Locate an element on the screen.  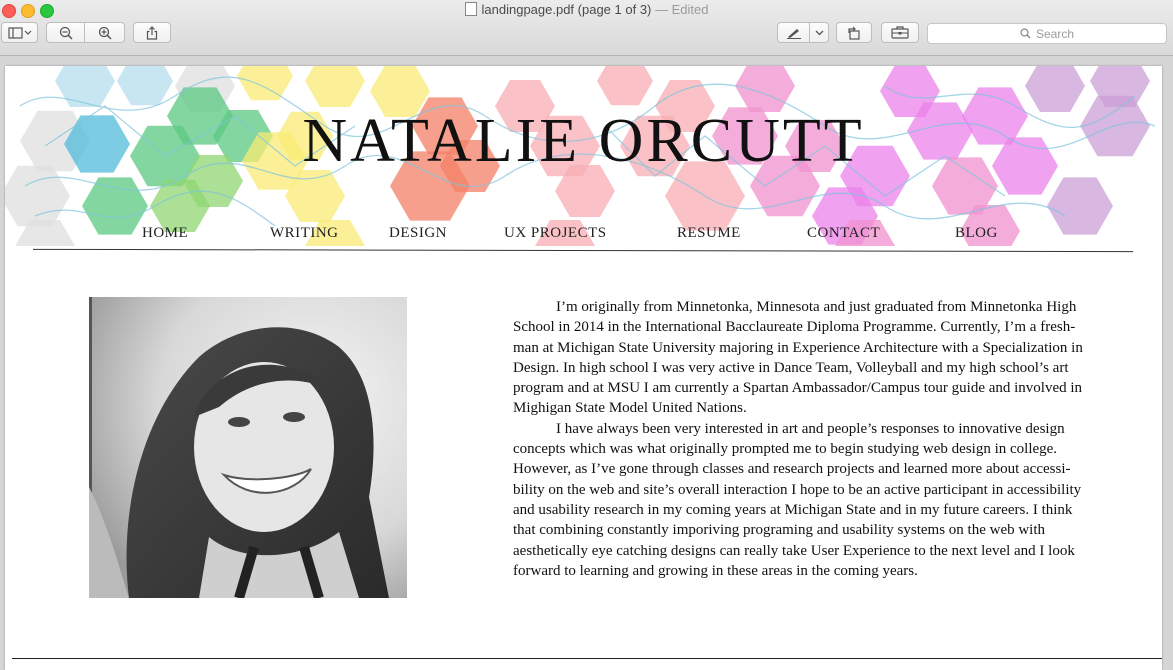
rotate-button is located at coordinates (854, 32).